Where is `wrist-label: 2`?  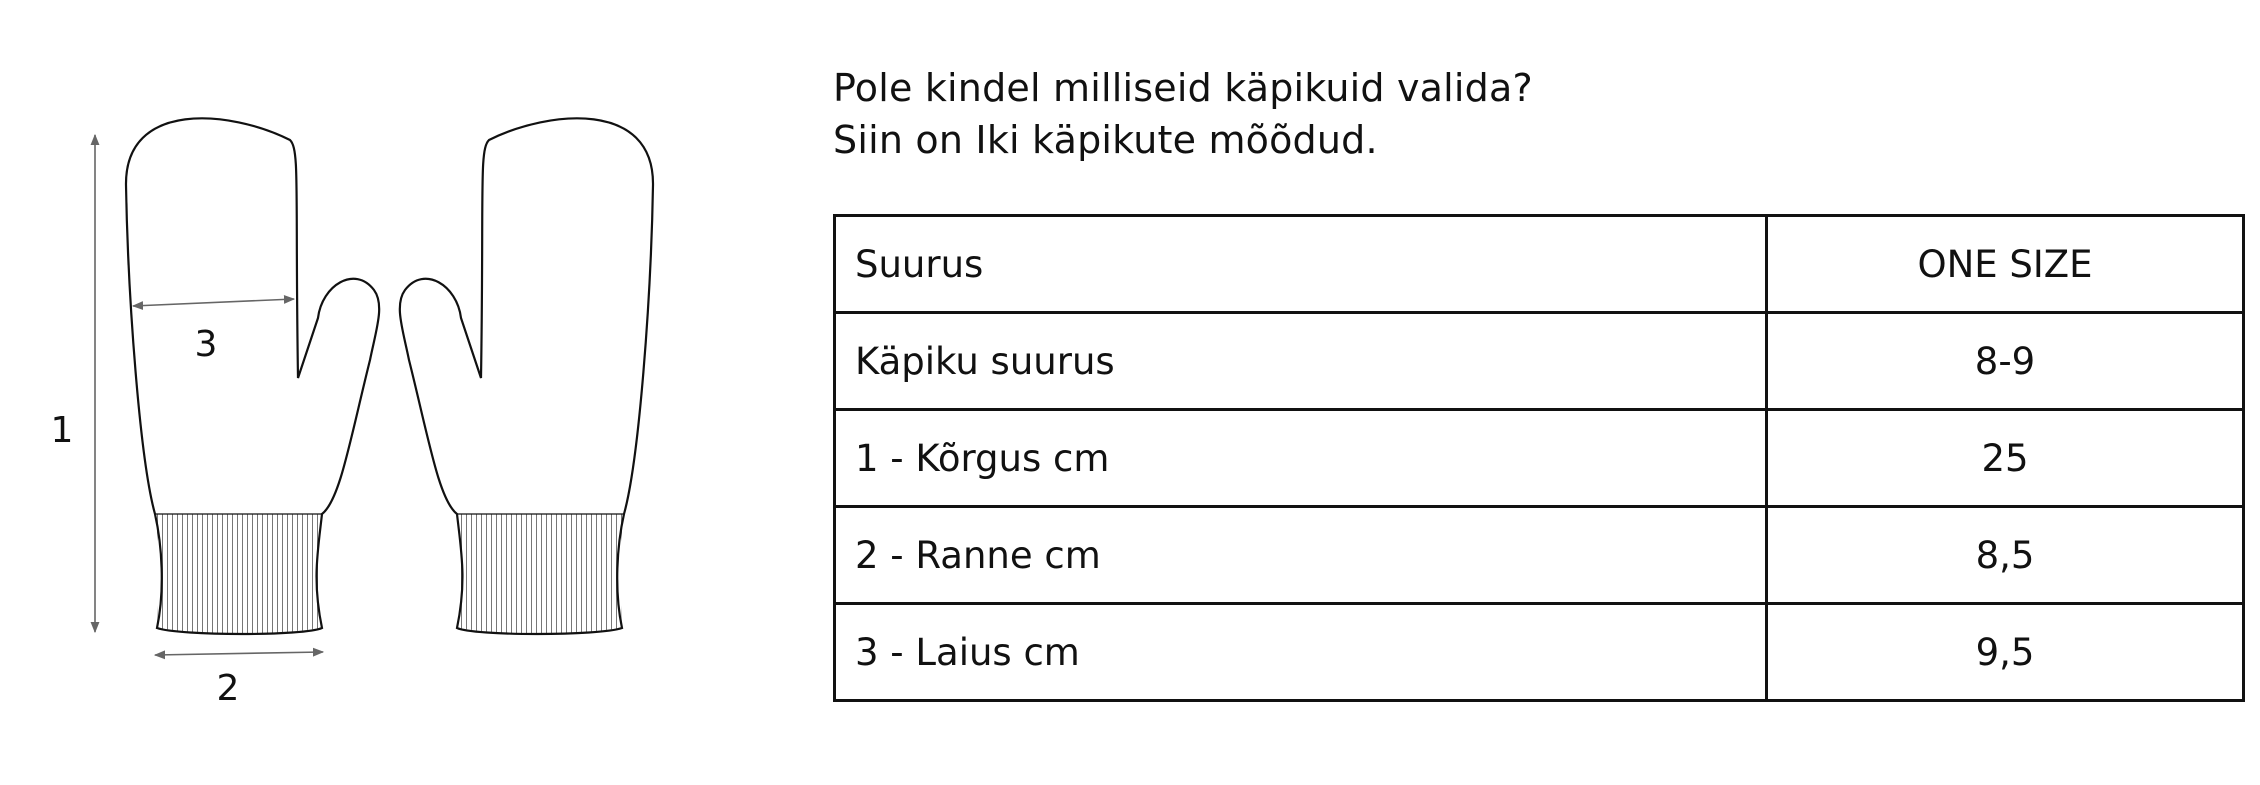
wrist-label: 2 is located at coordinates (228, 688).